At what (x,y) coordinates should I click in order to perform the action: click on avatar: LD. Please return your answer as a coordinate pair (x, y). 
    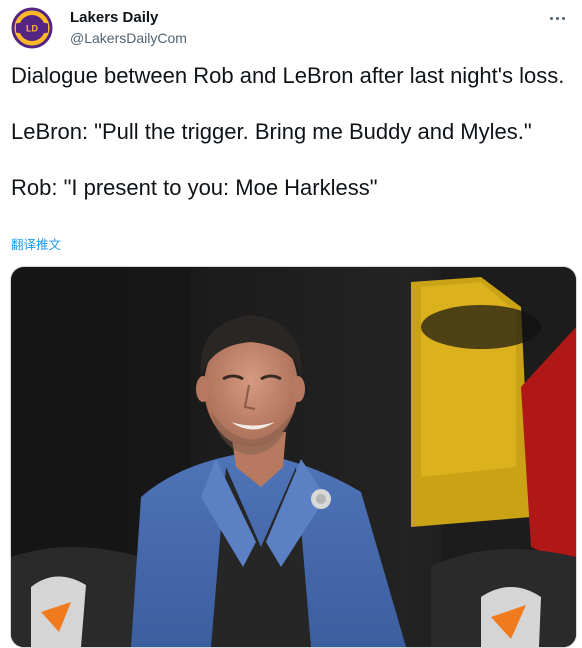
    Looking at the image, I should click on (32, 28).